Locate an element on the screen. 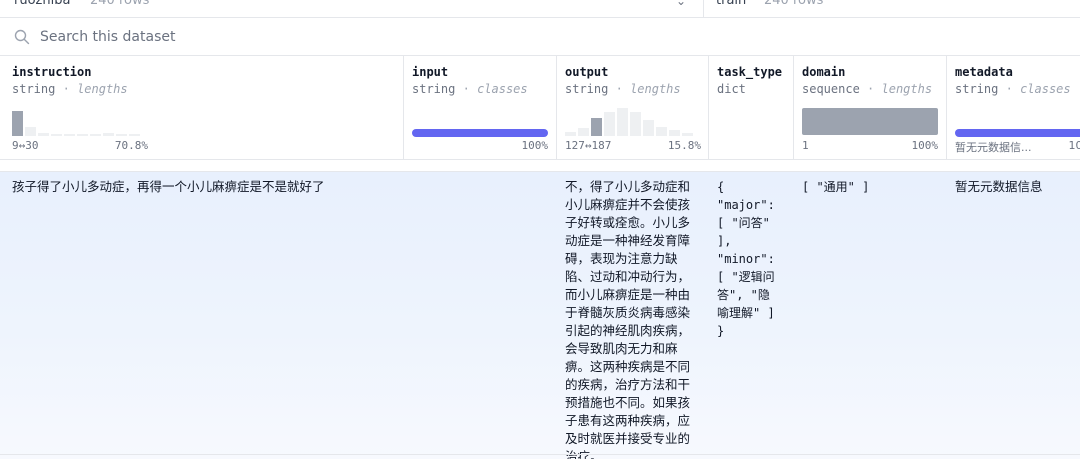  search-bar is located at coordinates (540, 37).